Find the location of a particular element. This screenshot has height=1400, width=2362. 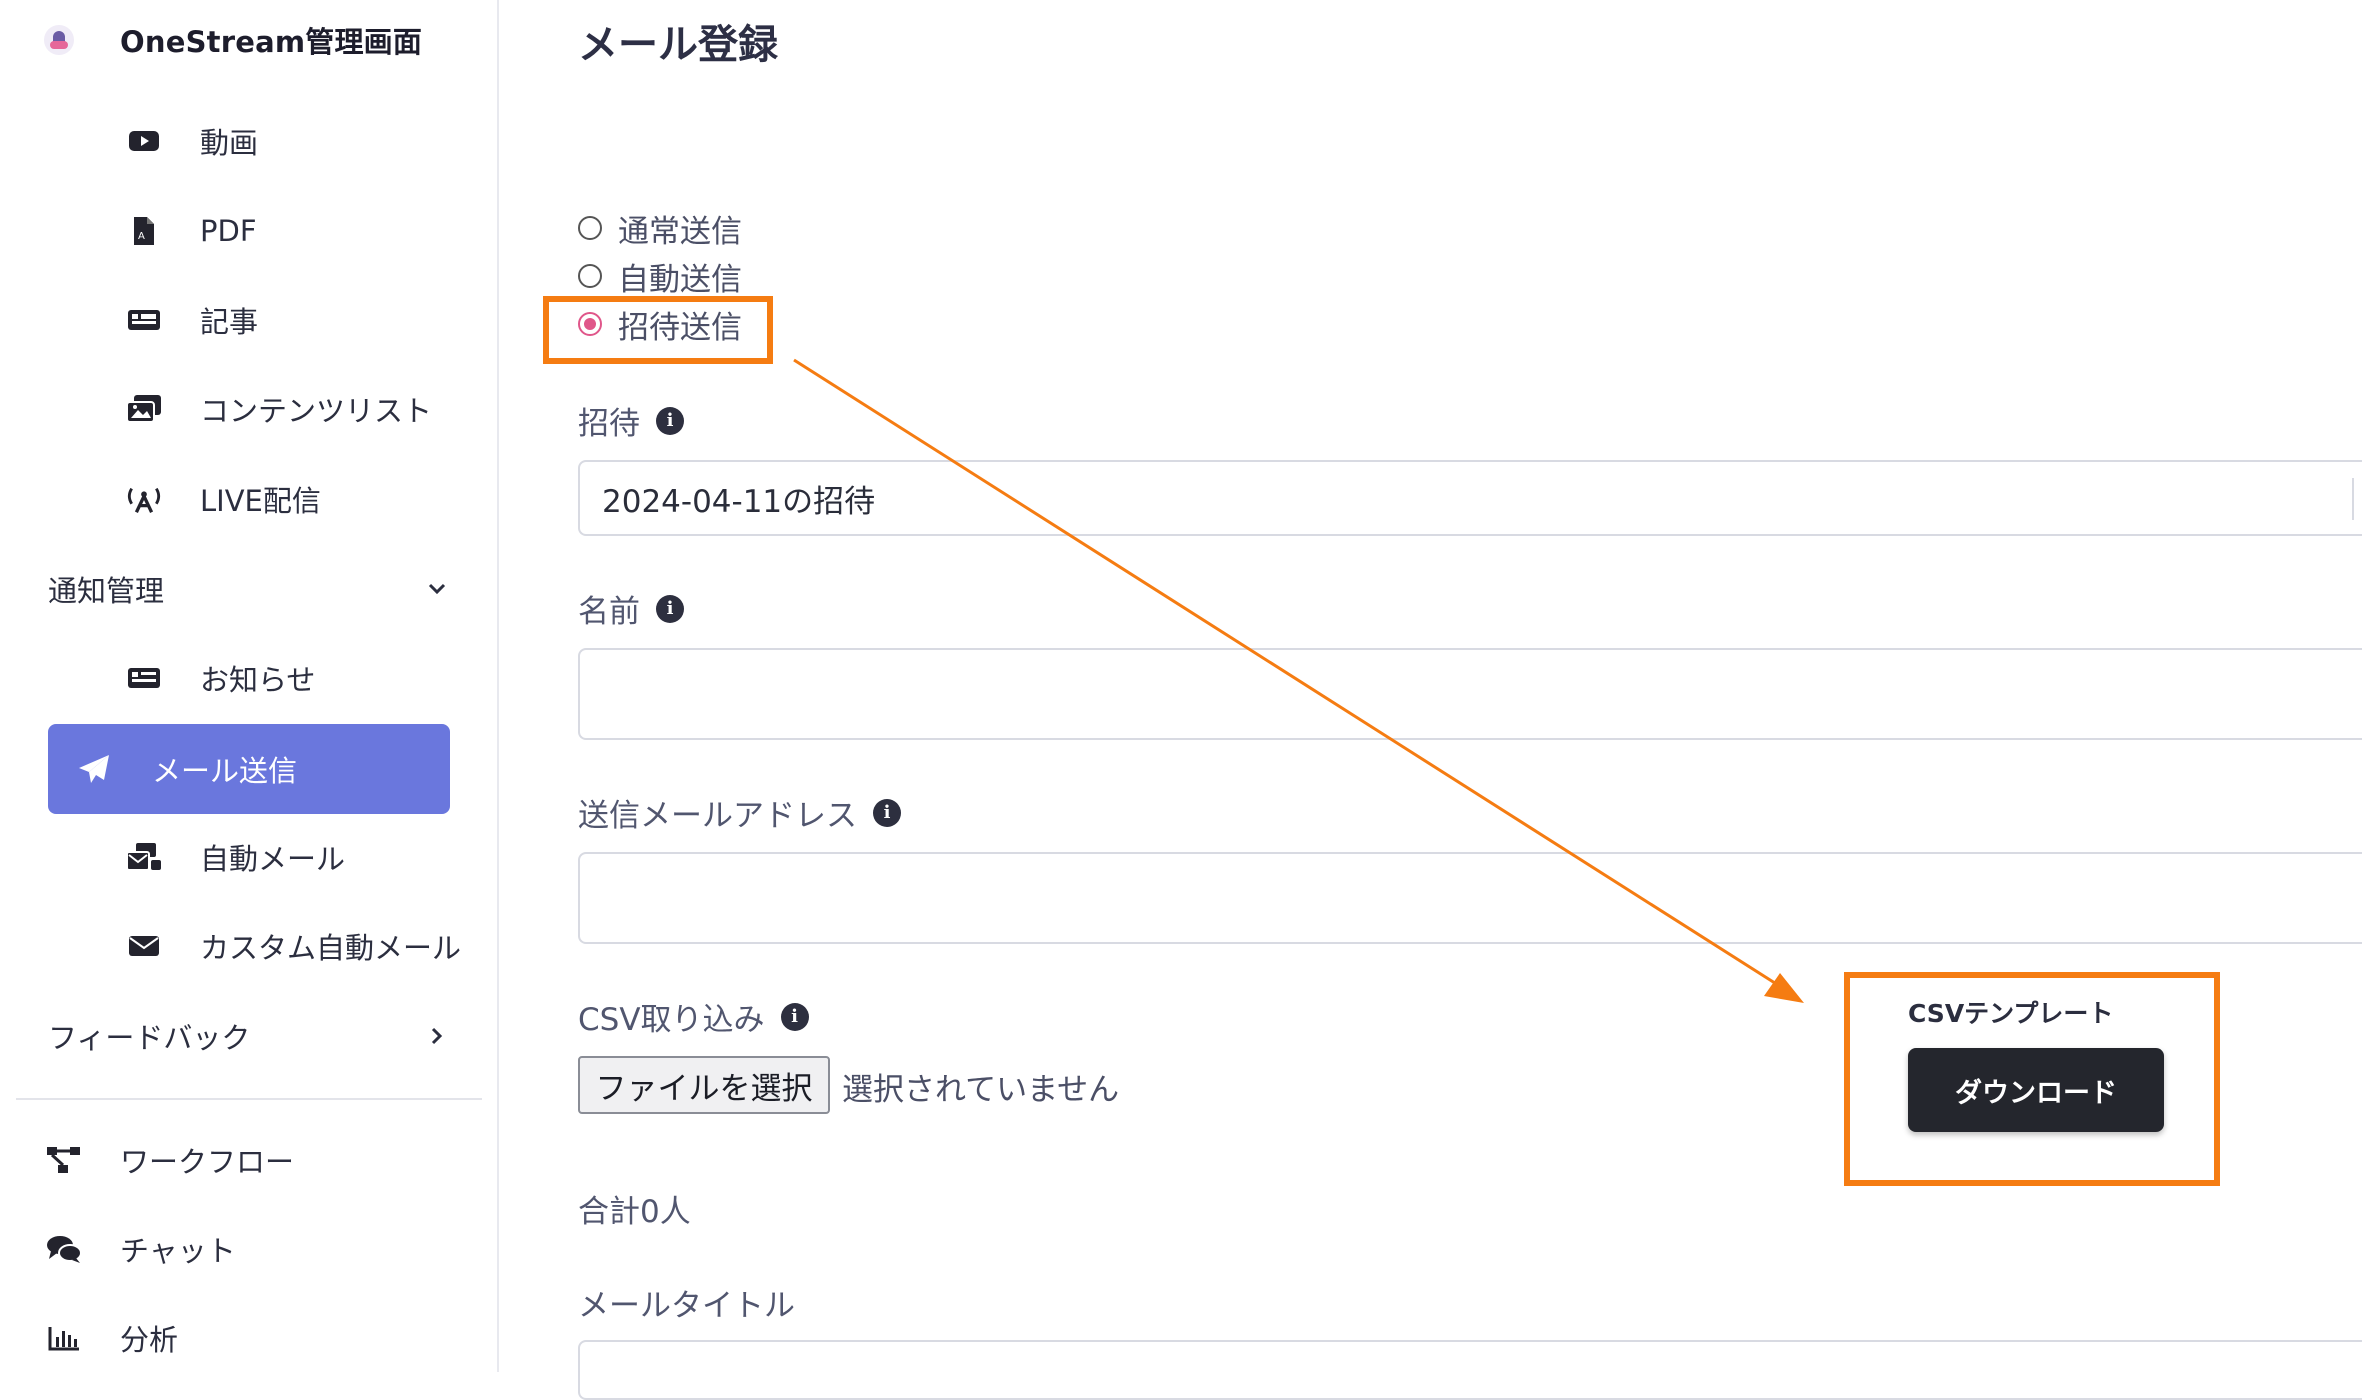

mail-title-label: メールタイトル is located at coordinates (686, 1302).